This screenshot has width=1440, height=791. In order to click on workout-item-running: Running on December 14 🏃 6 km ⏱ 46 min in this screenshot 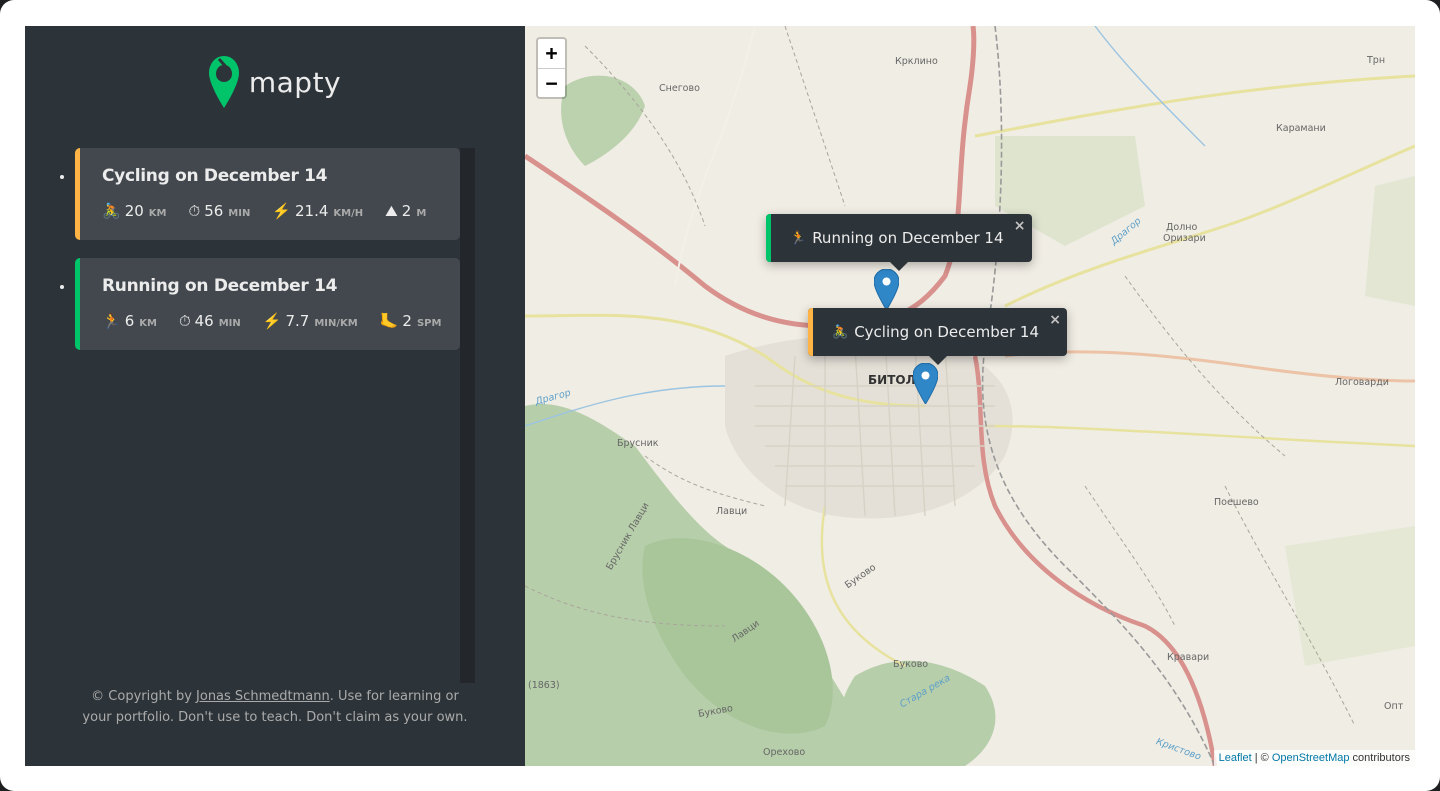, I will do `click(267, 304)`.